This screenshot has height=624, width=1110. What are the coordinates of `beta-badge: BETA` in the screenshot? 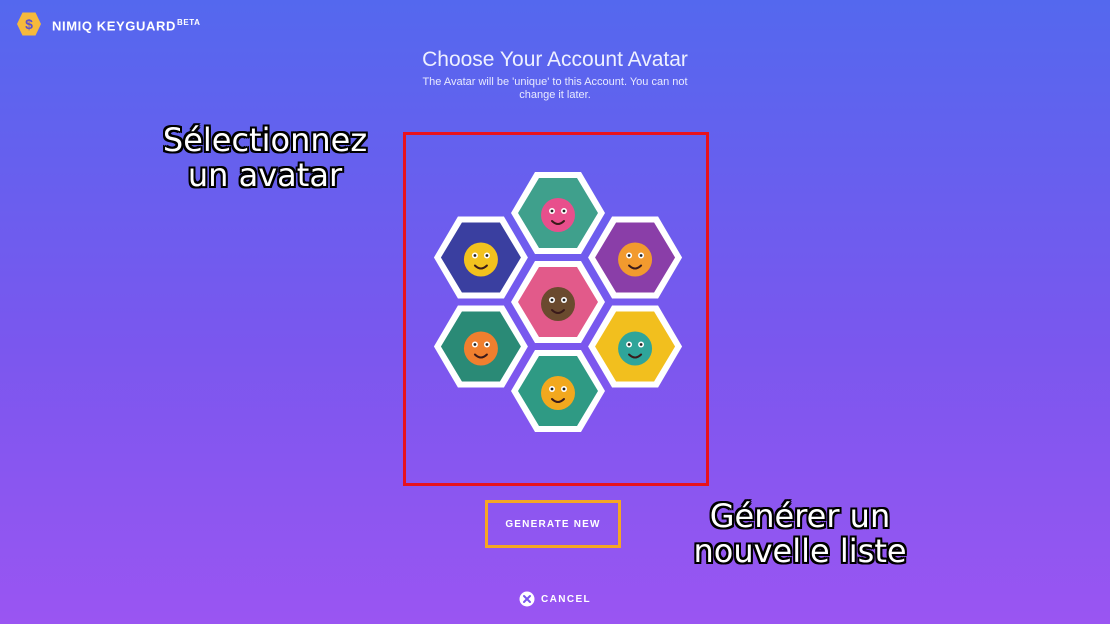 It's located at (188, 22).